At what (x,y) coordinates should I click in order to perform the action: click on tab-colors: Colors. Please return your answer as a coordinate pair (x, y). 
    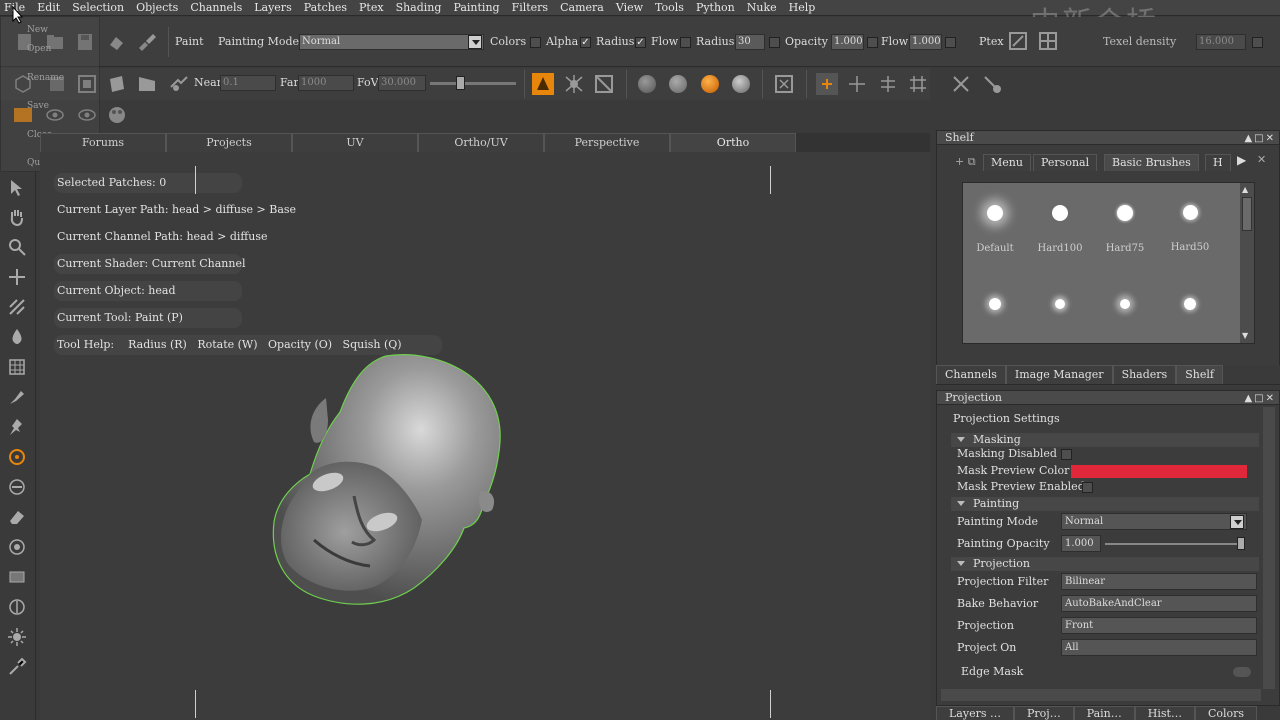
    Looking at the image, I should click on (1226, 713).